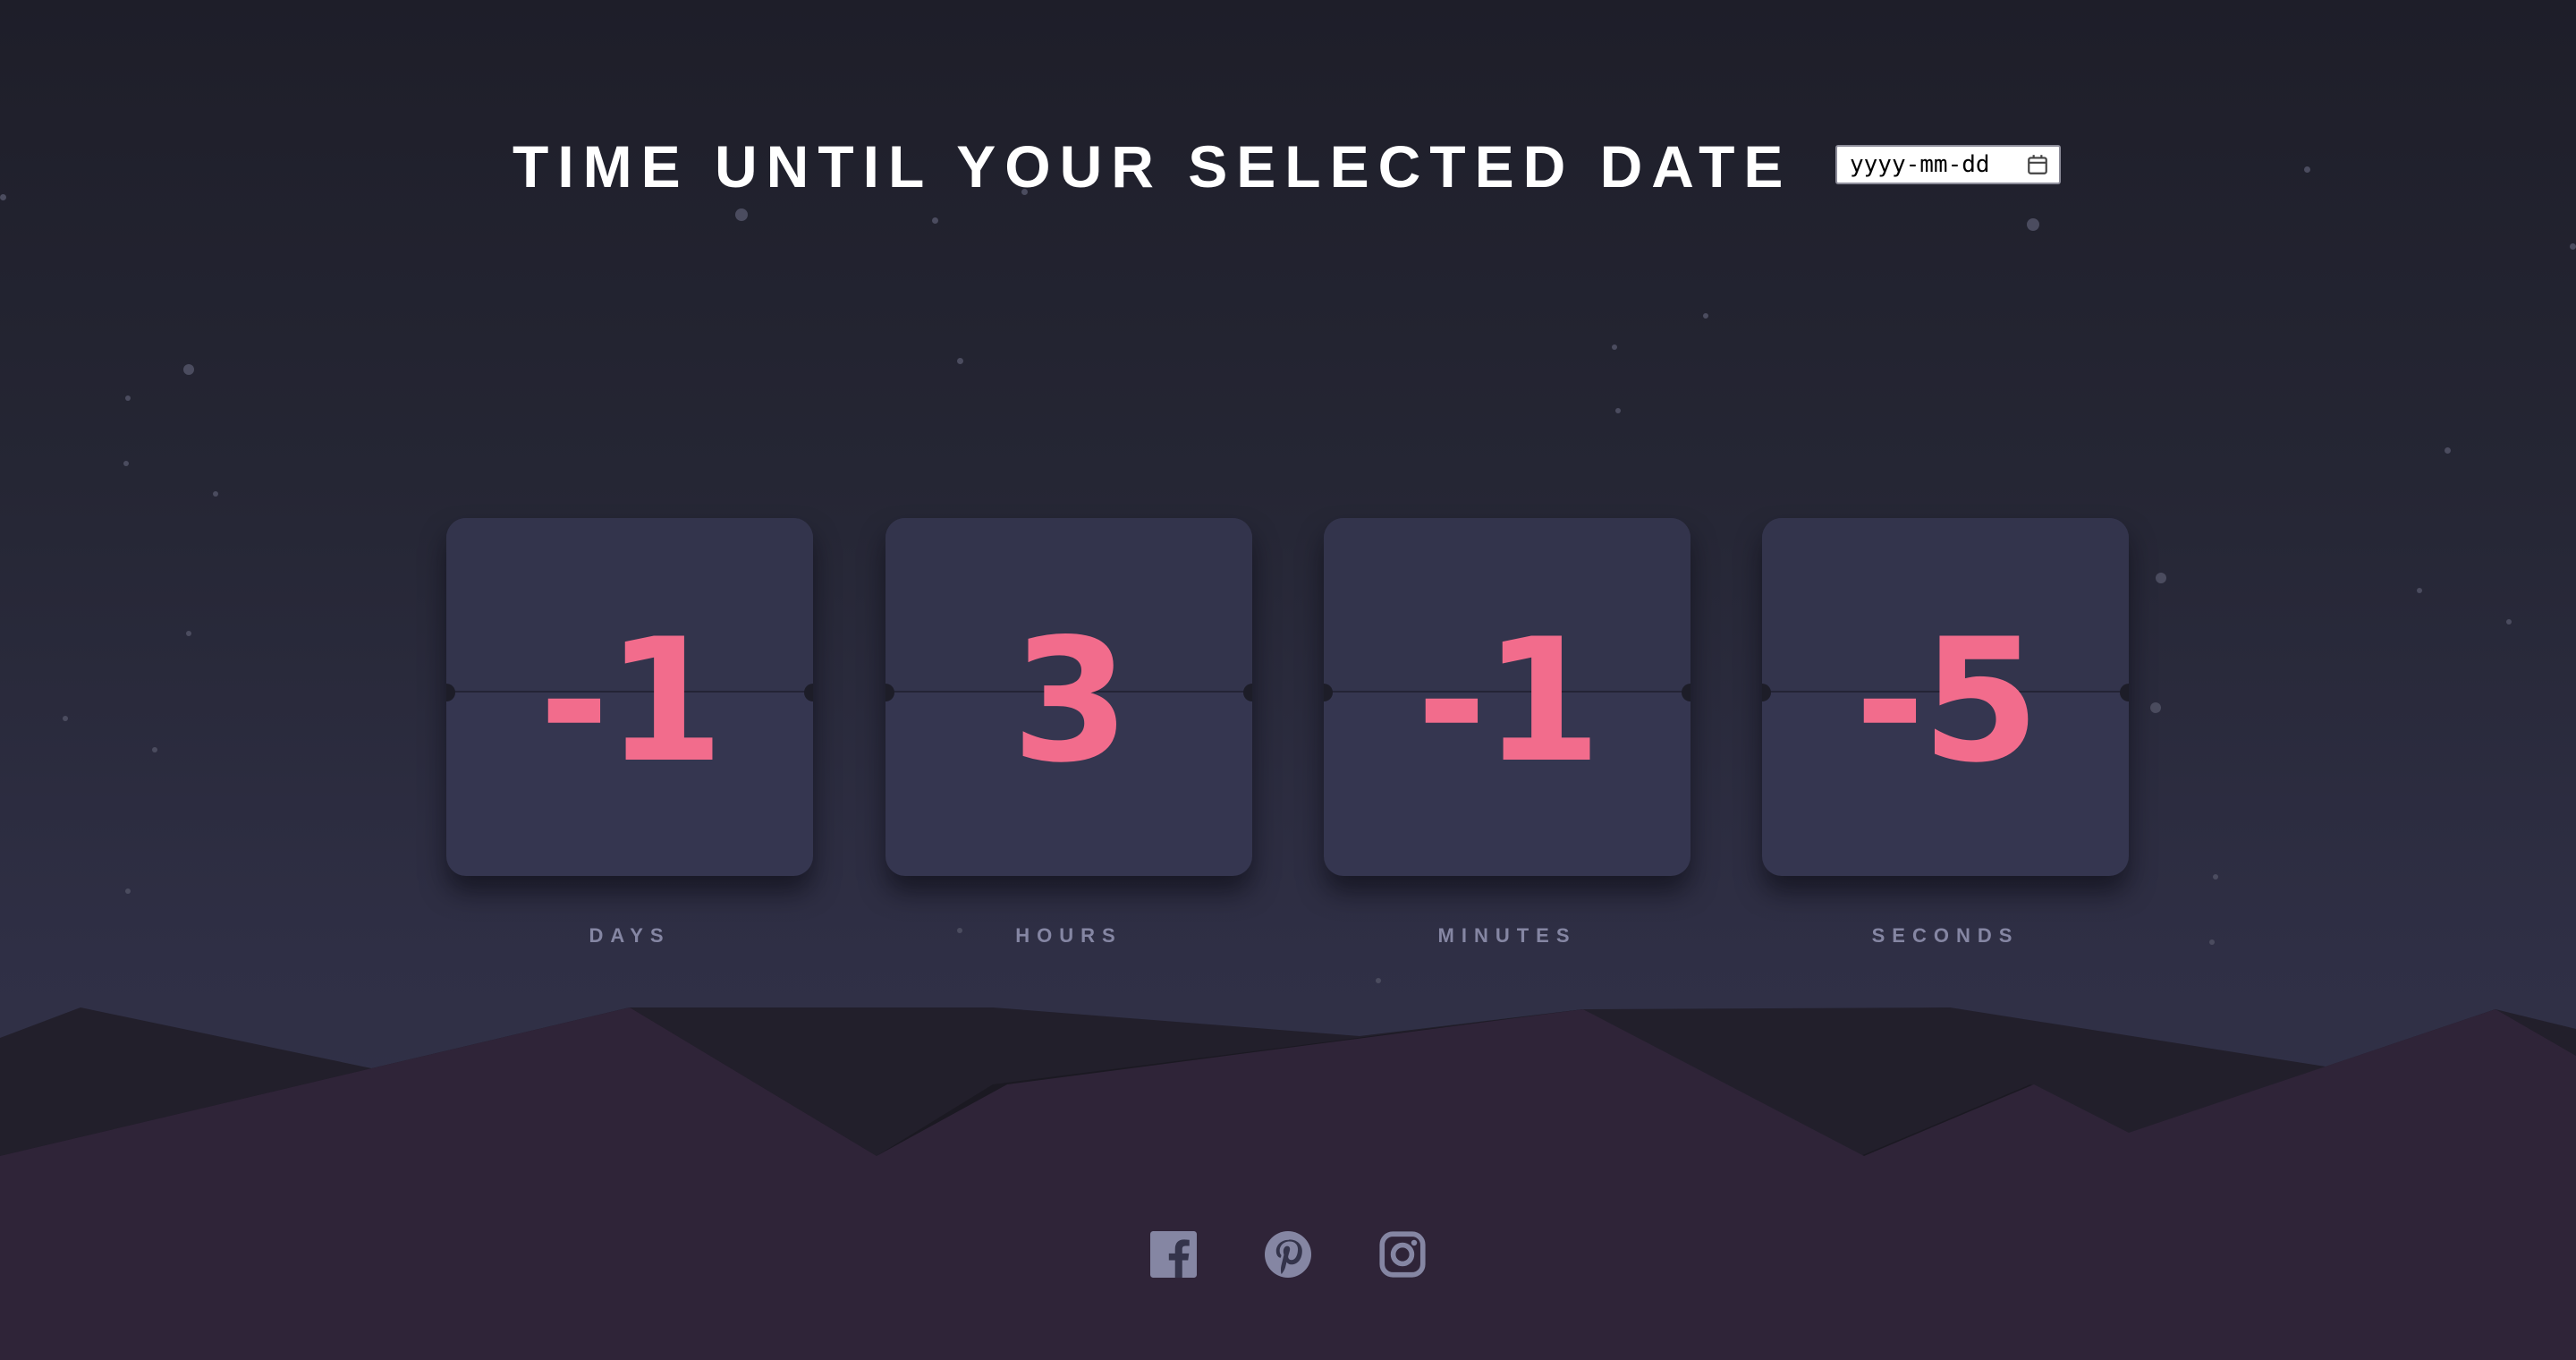 The height and width of the screenshot is (1360, 2576). What do you see at coordinates (1507, 935) in the screenshot?
I see `minutes-label: MINUTES` at bounding box center [1507, 935].